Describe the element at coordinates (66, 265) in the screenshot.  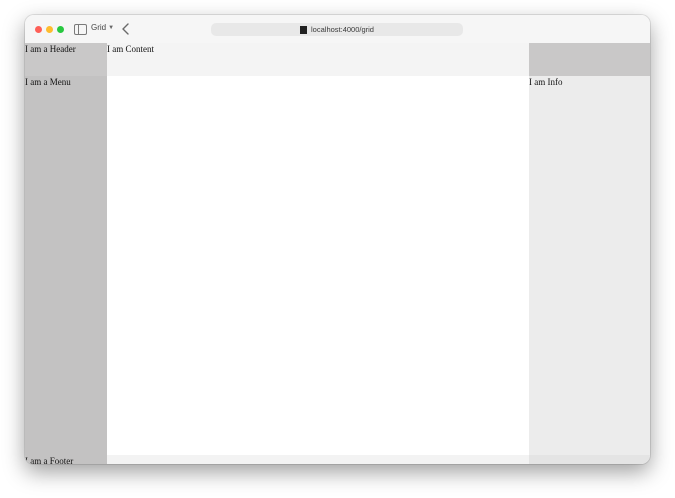
I see `grid-menu: I am a Menu` at that location.